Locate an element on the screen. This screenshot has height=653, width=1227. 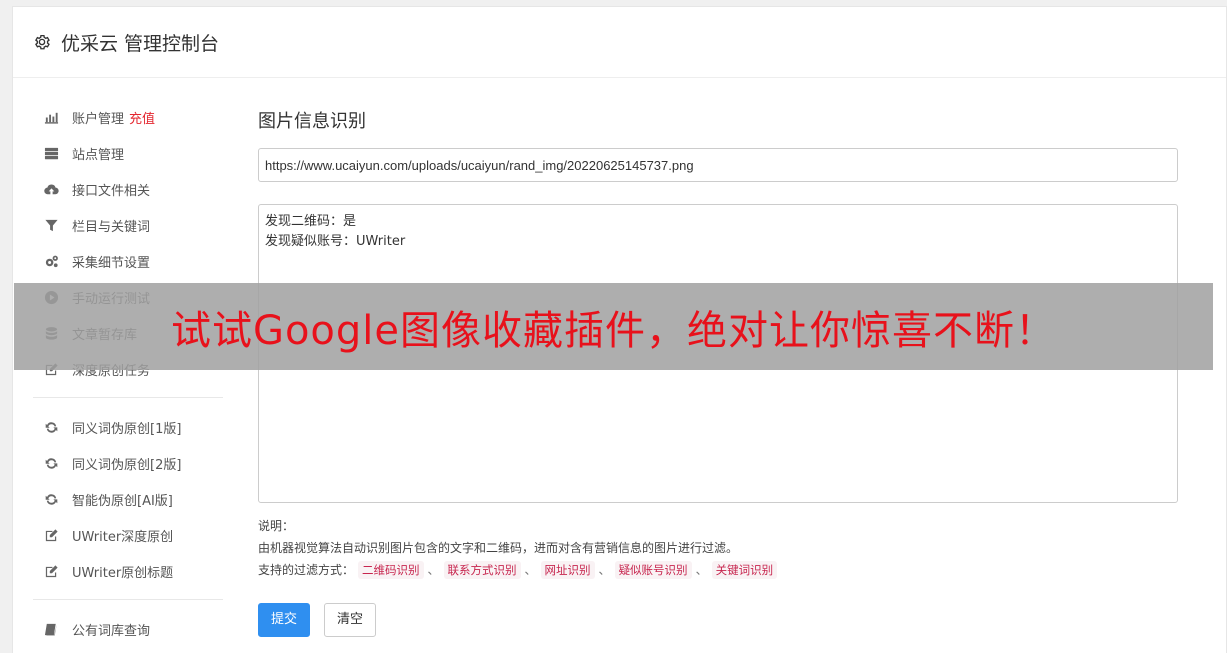
sidebar-item: 公有词库查询 is located at coordinates (128, 629).